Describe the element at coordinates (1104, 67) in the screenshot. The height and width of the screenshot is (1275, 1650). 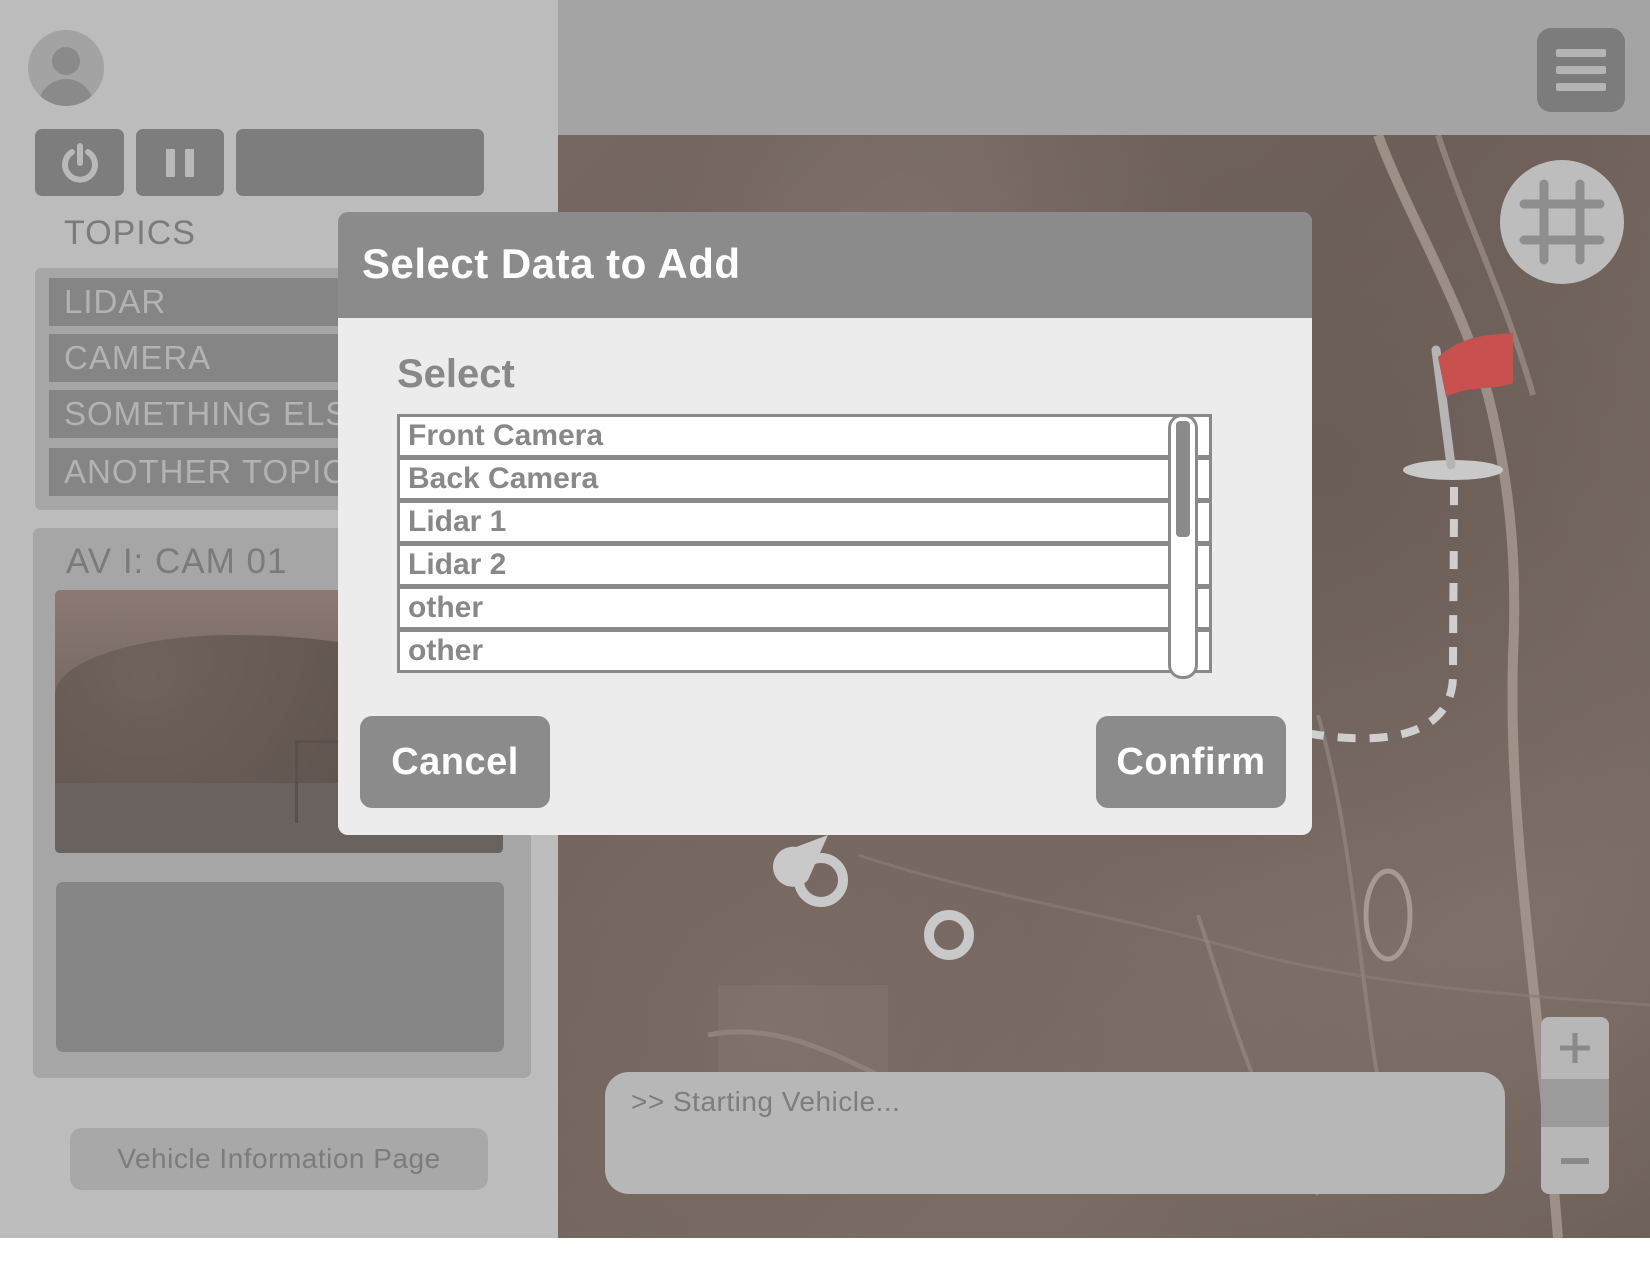
I see `top-bar` at that location.